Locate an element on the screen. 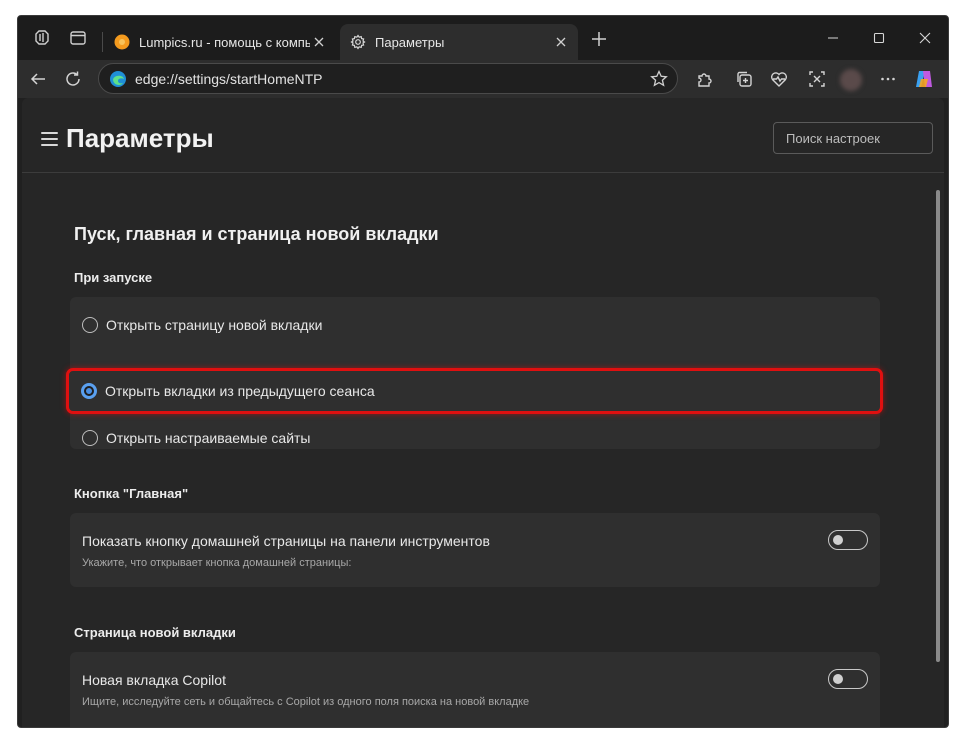 This screenshot has width=965, height=746. url-text: edge://settings/startHomeNTP is located at coordinates (229, 78).